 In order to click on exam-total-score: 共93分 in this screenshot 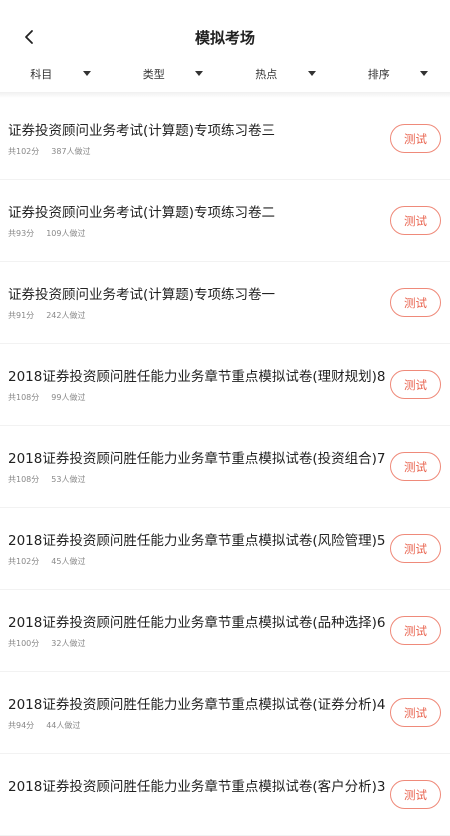, I will do `click(21, 233)`.